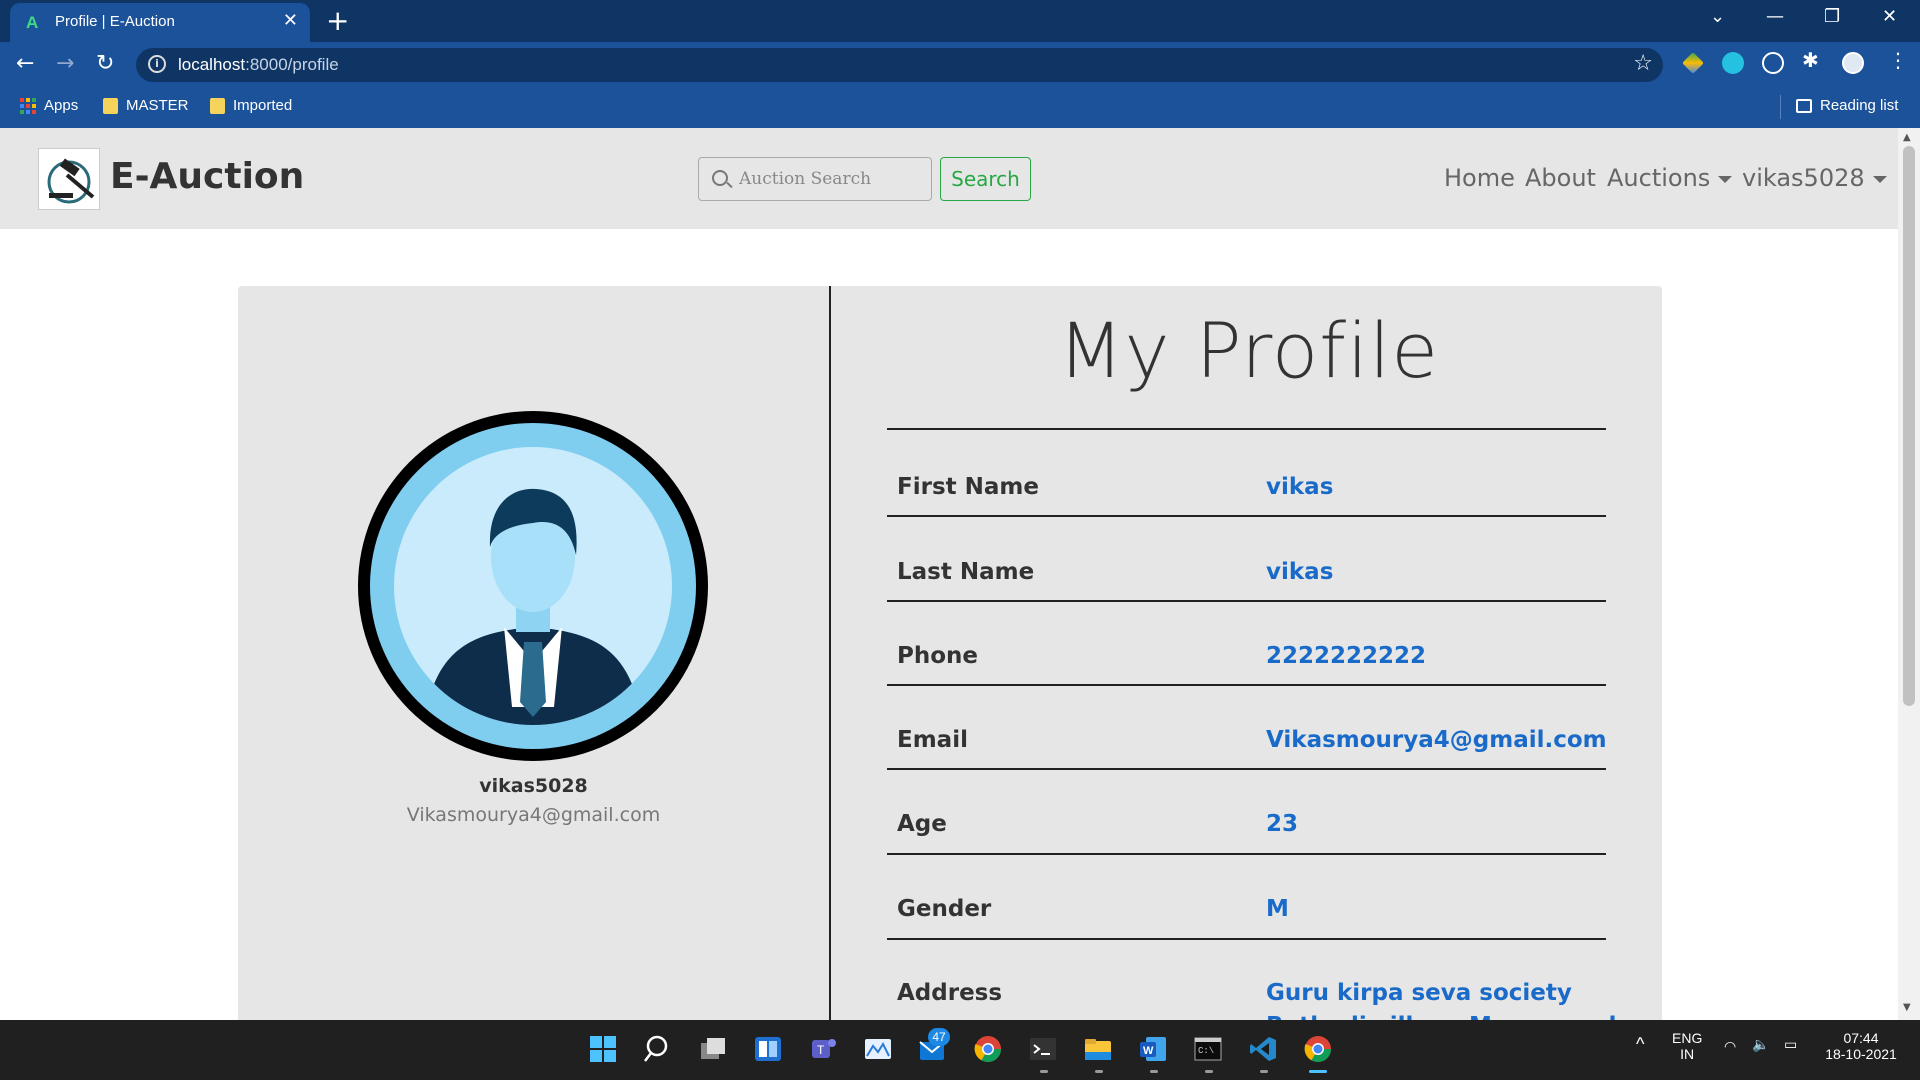  Describe the element at coordinates (251, 105) in the screenshot. I see `bookmark-imported: Imported` at that location.